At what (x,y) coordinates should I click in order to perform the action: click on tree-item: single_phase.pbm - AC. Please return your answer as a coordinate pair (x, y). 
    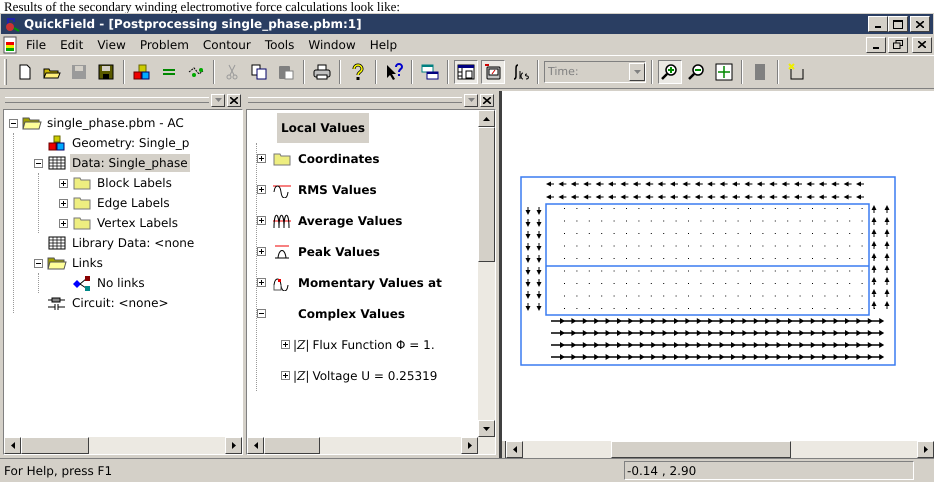
    Looking at the image, I should click on (115, 123).